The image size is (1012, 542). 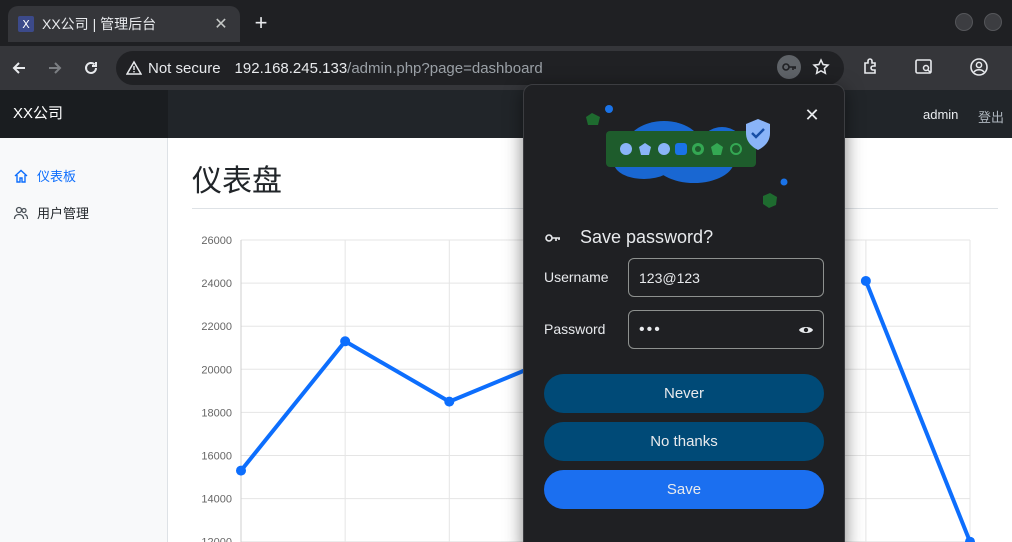 What do you see at coordinates (216, 457) in the screenshot?
I see `y-tick-label: 16000` at bounding box center [216, 457].